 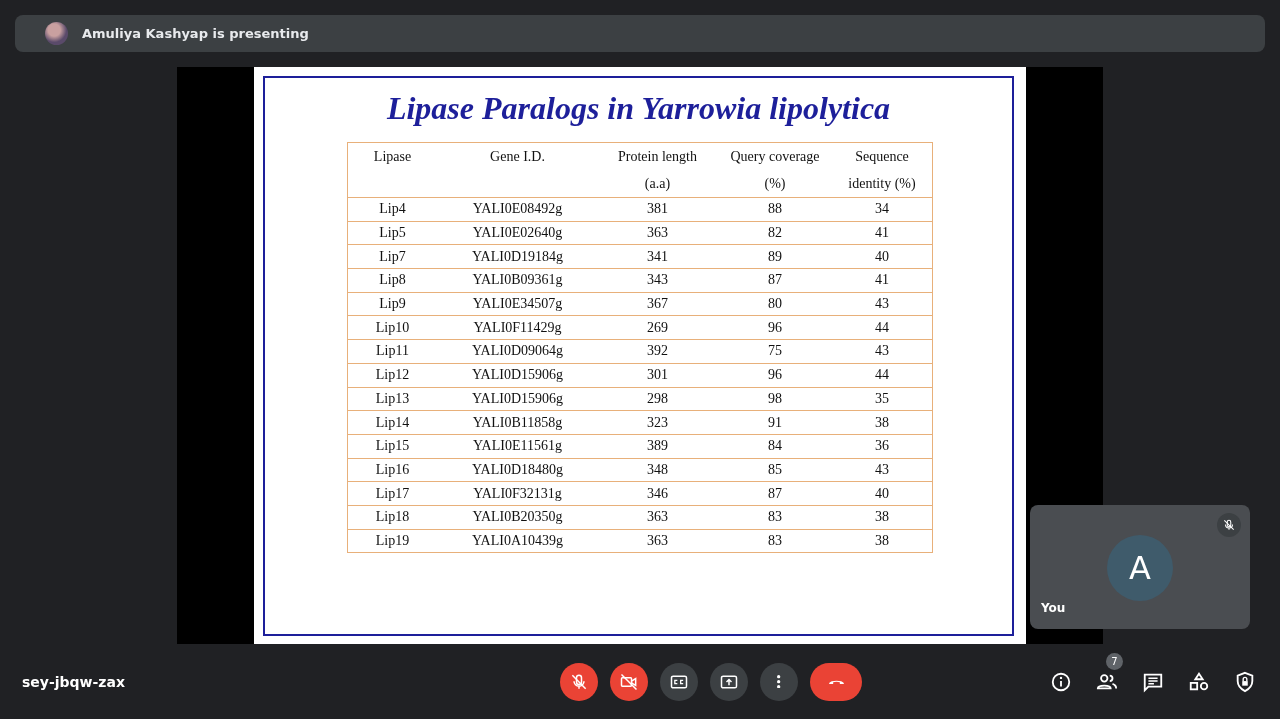 I want to click on camera-off-icon, so click(x=629, y=681).